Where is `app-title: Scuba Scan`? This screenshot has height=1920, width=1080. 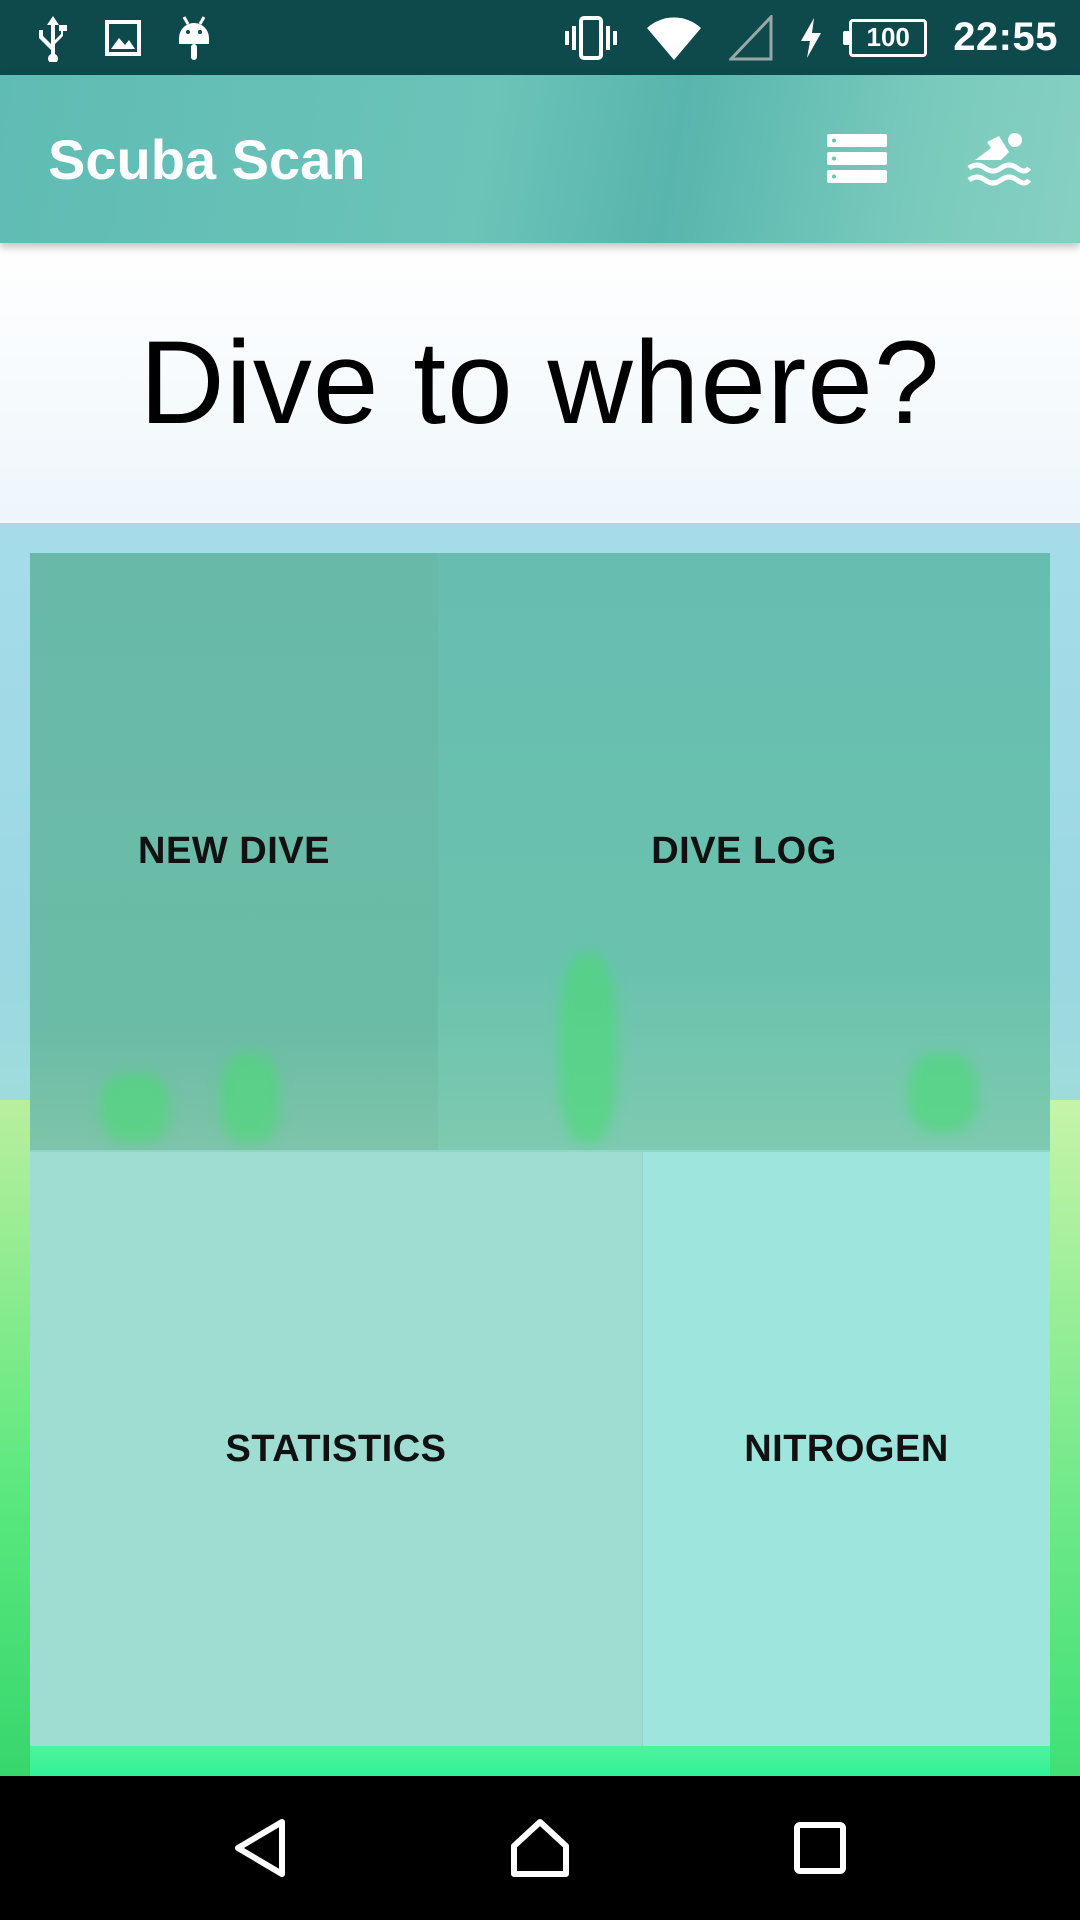
app-title: Scuba Scan is located at coordinates (207, 159).